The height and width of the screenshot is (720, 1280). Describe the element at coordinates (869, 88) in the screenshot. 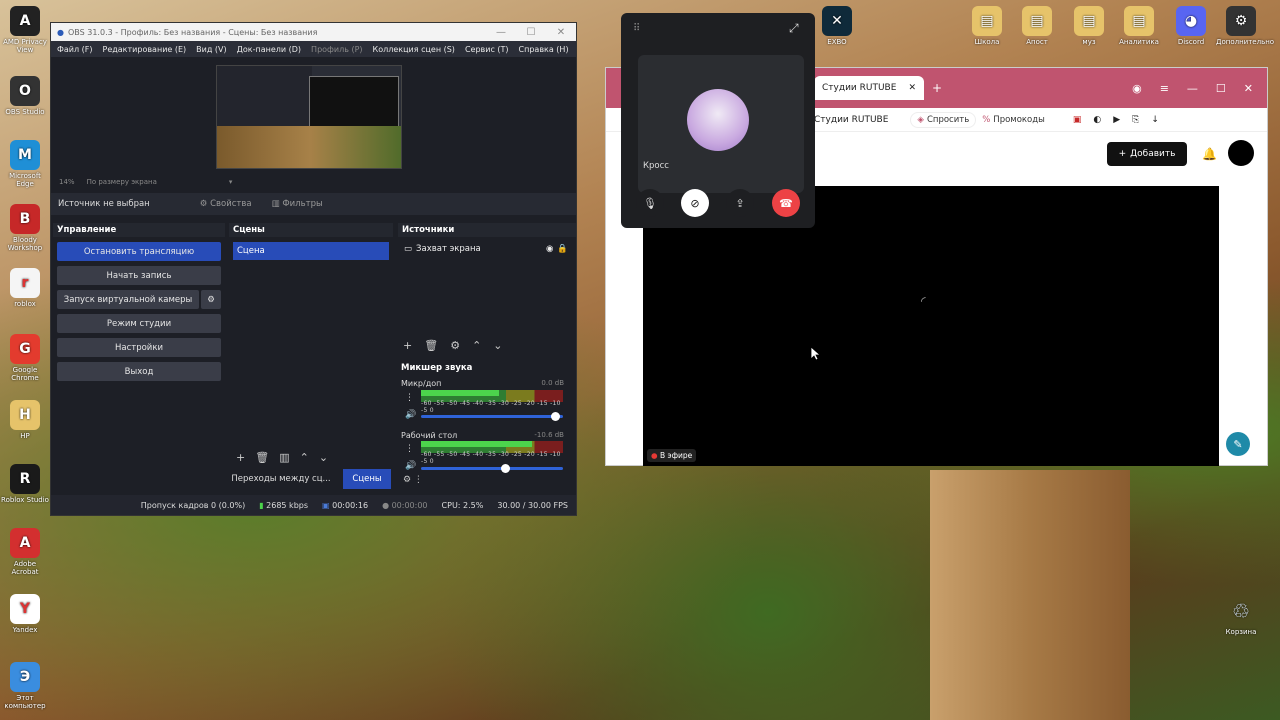

I see `tab-rutube-studio: Студии RUTUBE ✕` at that location.